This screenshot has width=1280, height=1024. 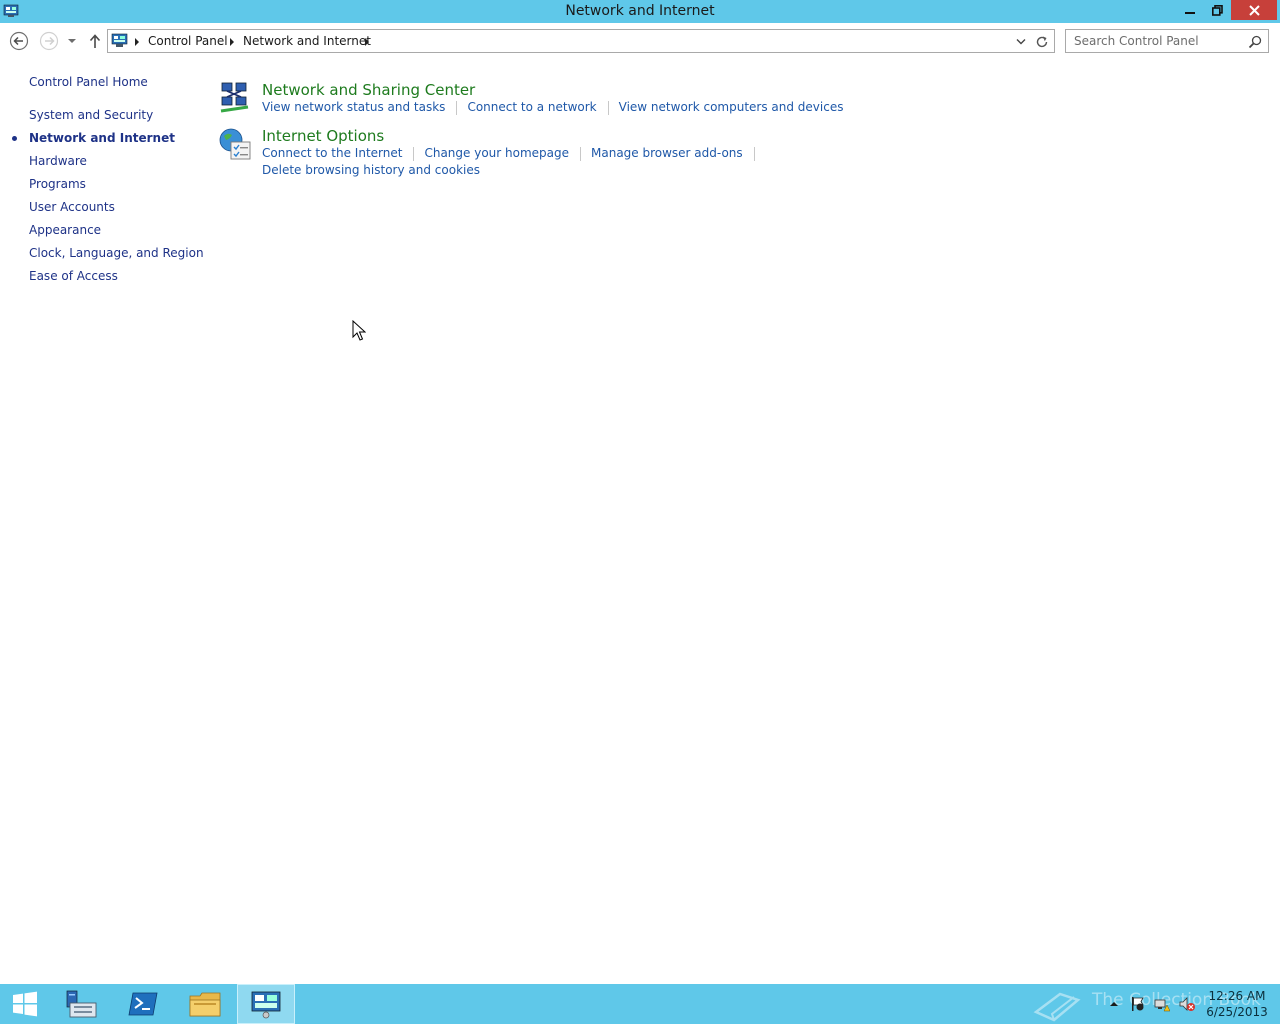 I want to click on refresh-button, so click(x=1042, y=42).